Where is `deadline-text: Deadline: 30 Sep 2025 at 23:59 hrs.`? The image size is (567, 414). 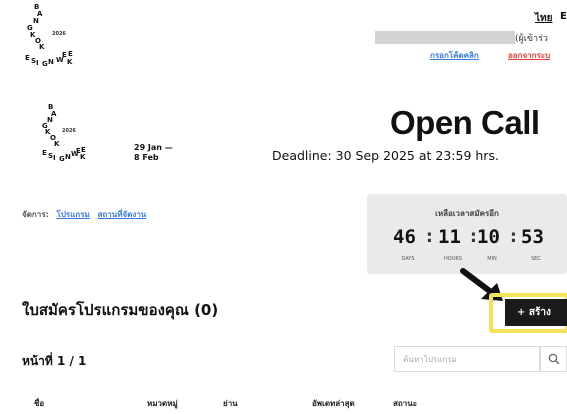
deadline-text: Deadline: 30 Sep 2025 at 23:59 hrs. is located at coordinates (385, 155).